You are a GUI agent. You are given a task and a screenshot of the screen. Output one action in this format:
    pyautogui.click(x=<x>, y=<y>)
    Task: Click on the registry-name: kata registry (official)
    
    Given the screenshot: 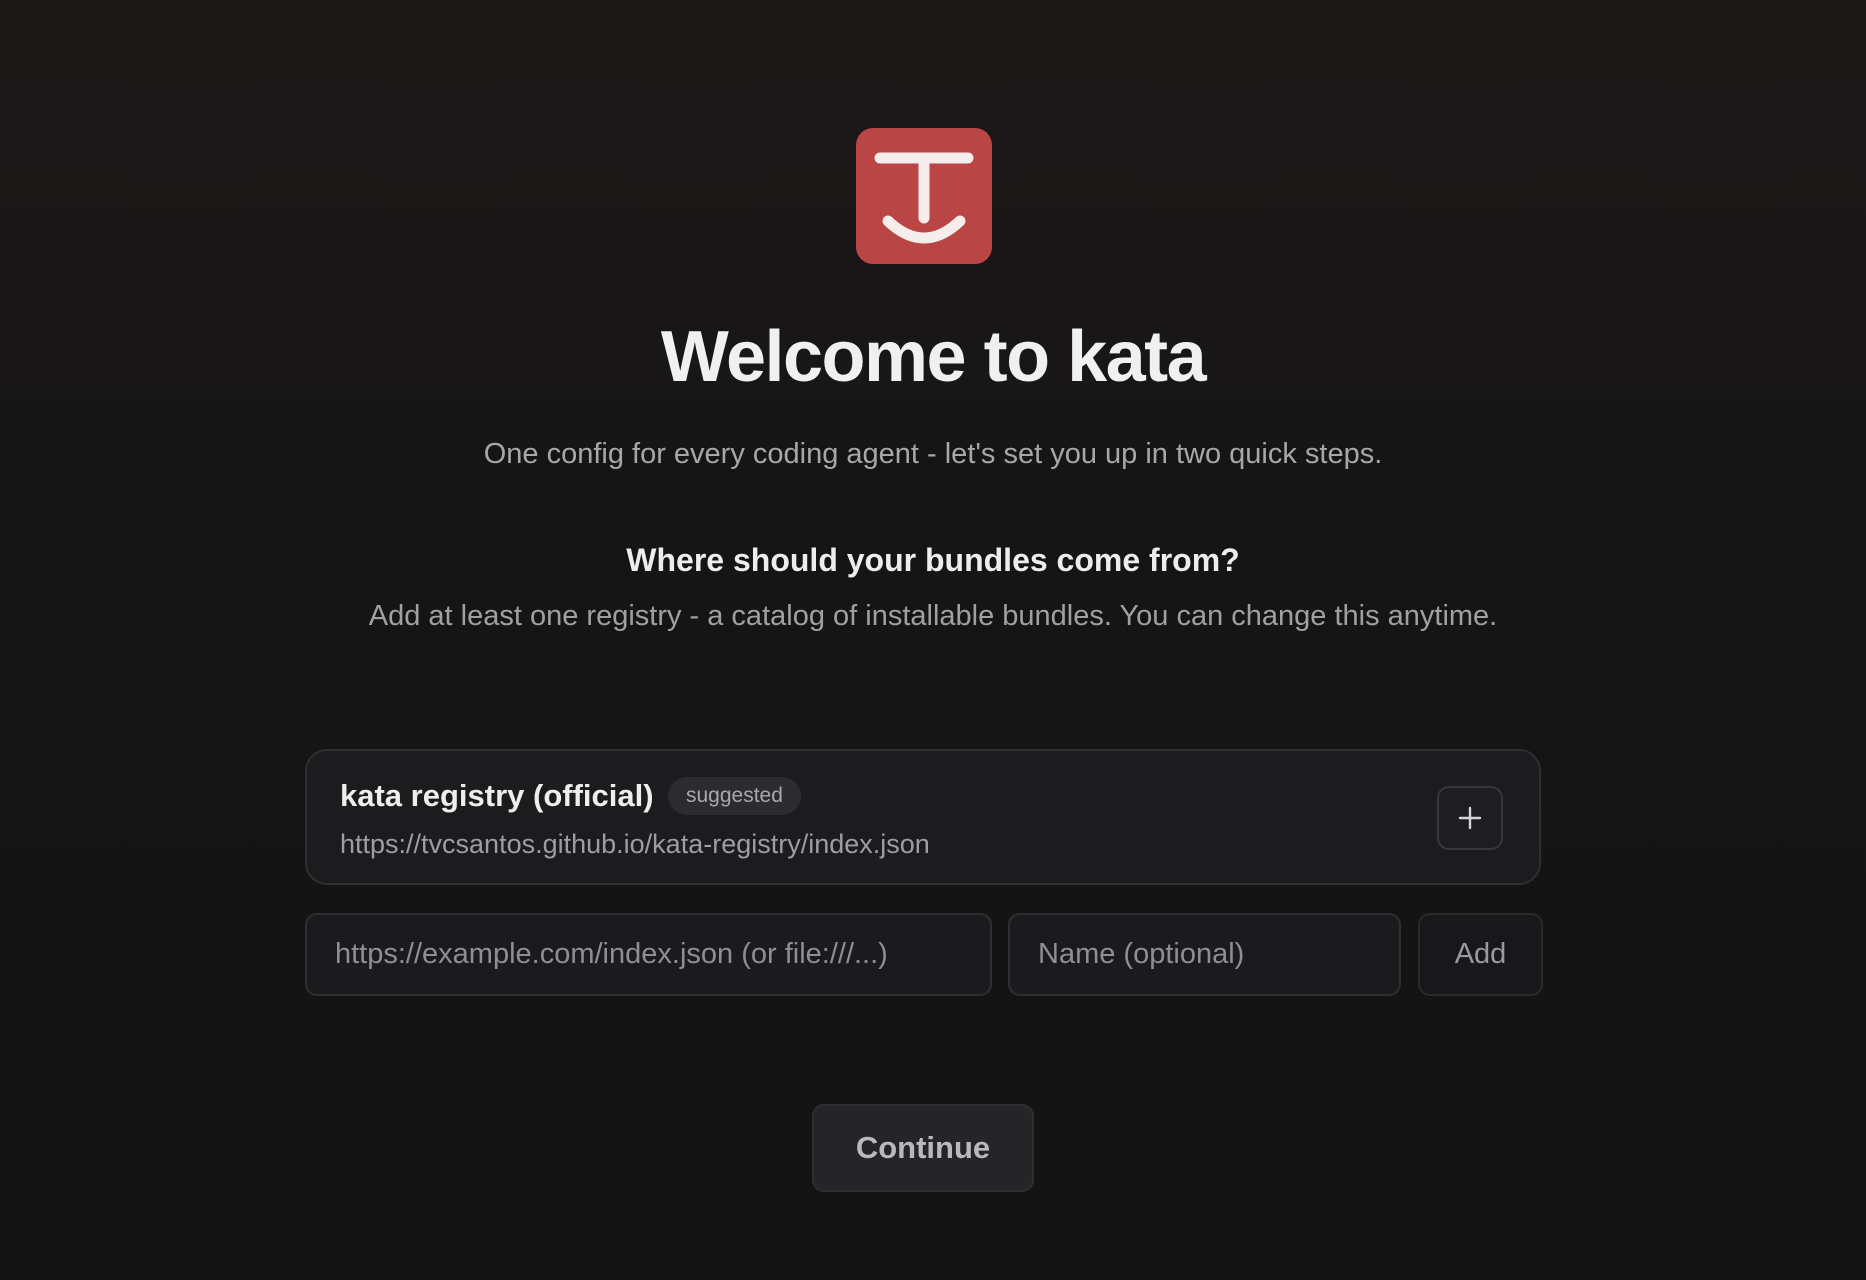 What is the action you would take?
    pyautogui.click(x=497, y=795)
    